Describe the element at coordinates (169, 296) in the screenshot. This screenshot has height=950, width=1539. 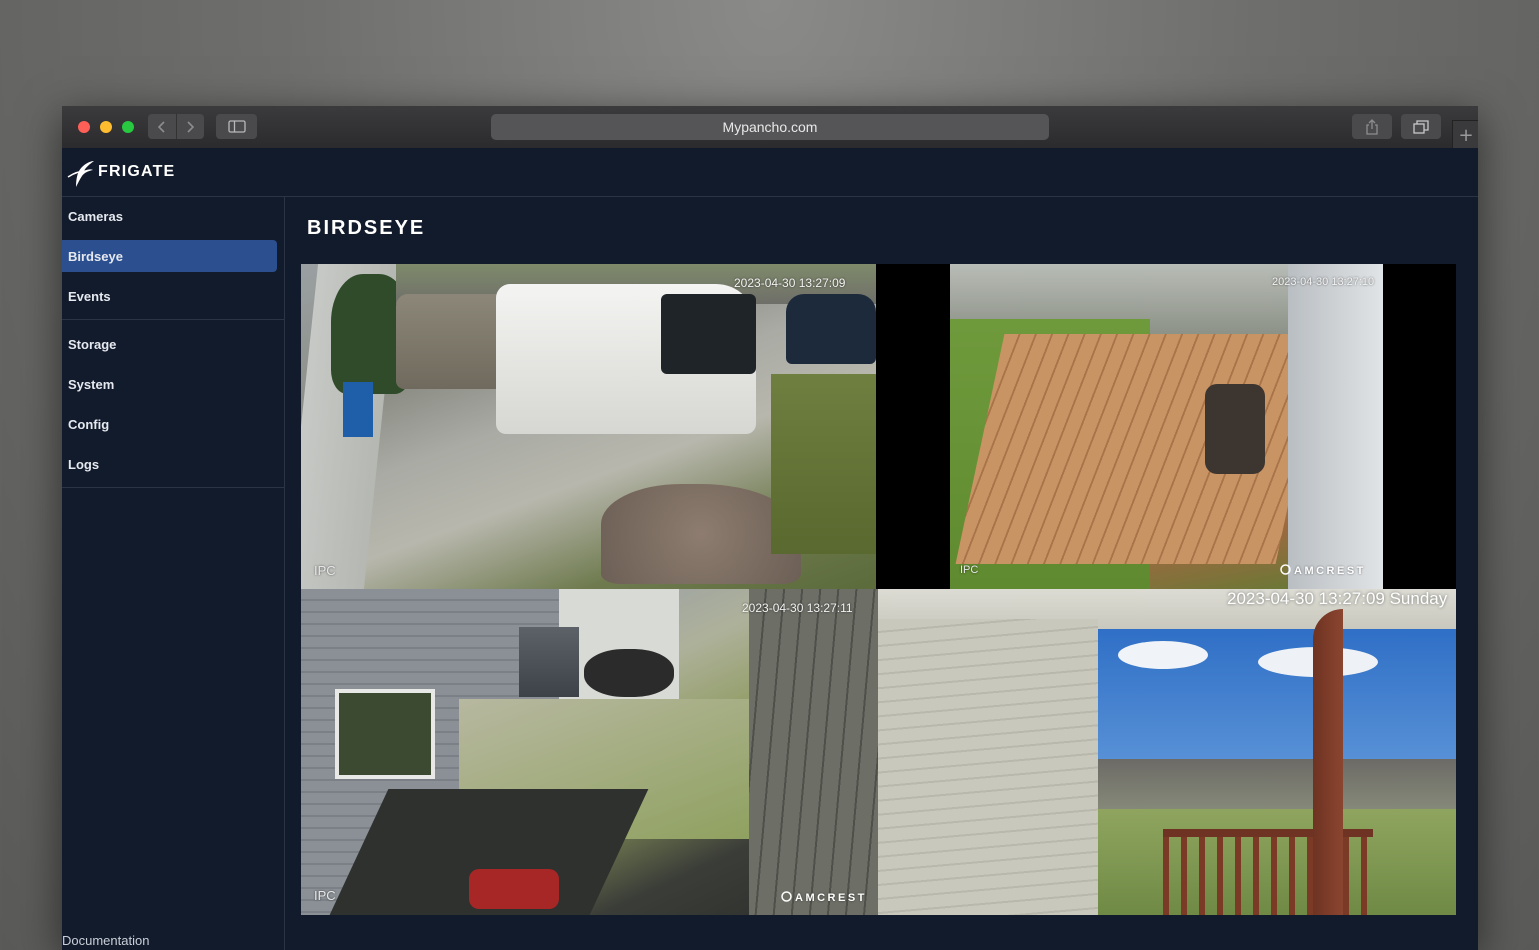
I see `sidebar-item-events: Events` at that location.